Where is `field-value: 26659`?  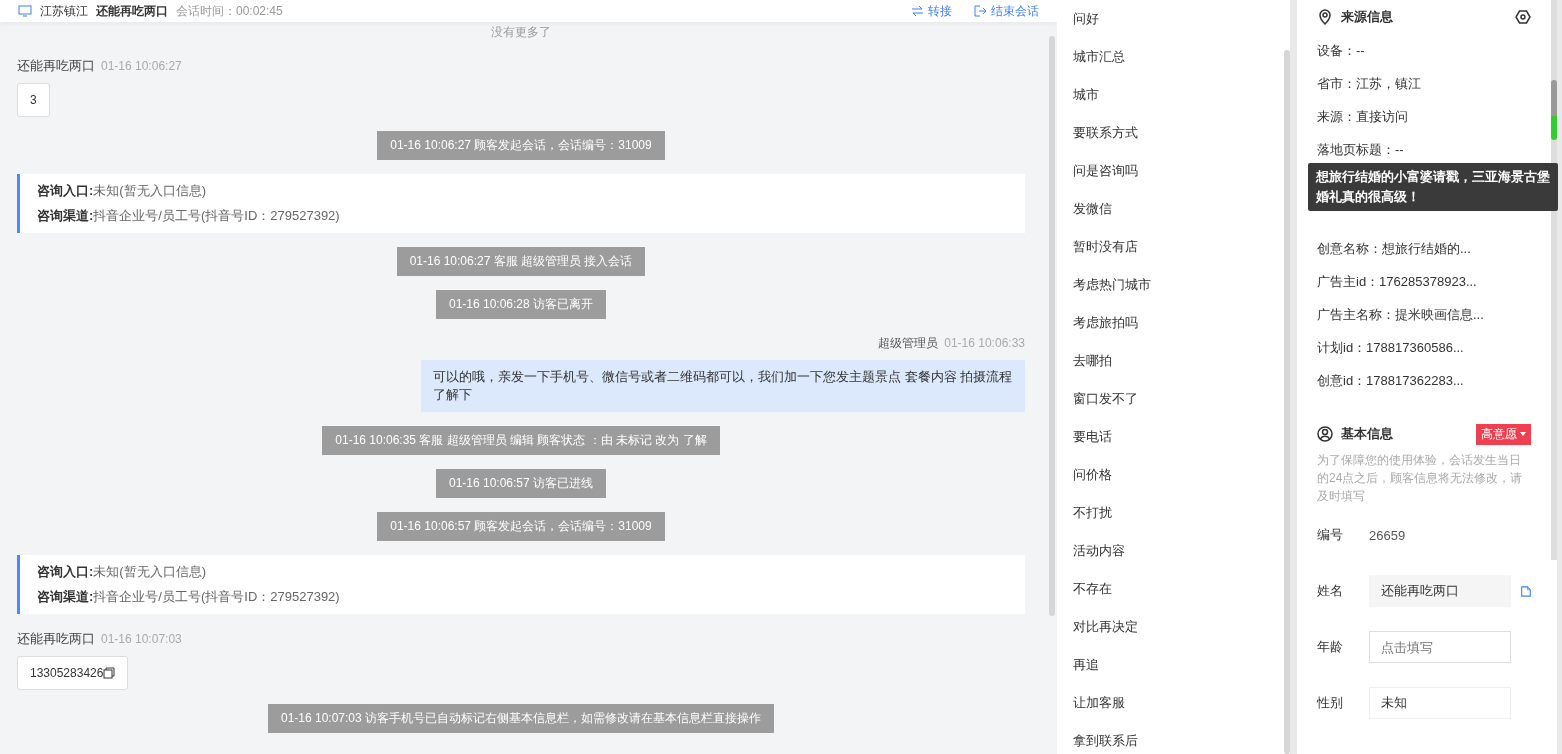
field-value: 26659 is located at coordinates (1387, 535).